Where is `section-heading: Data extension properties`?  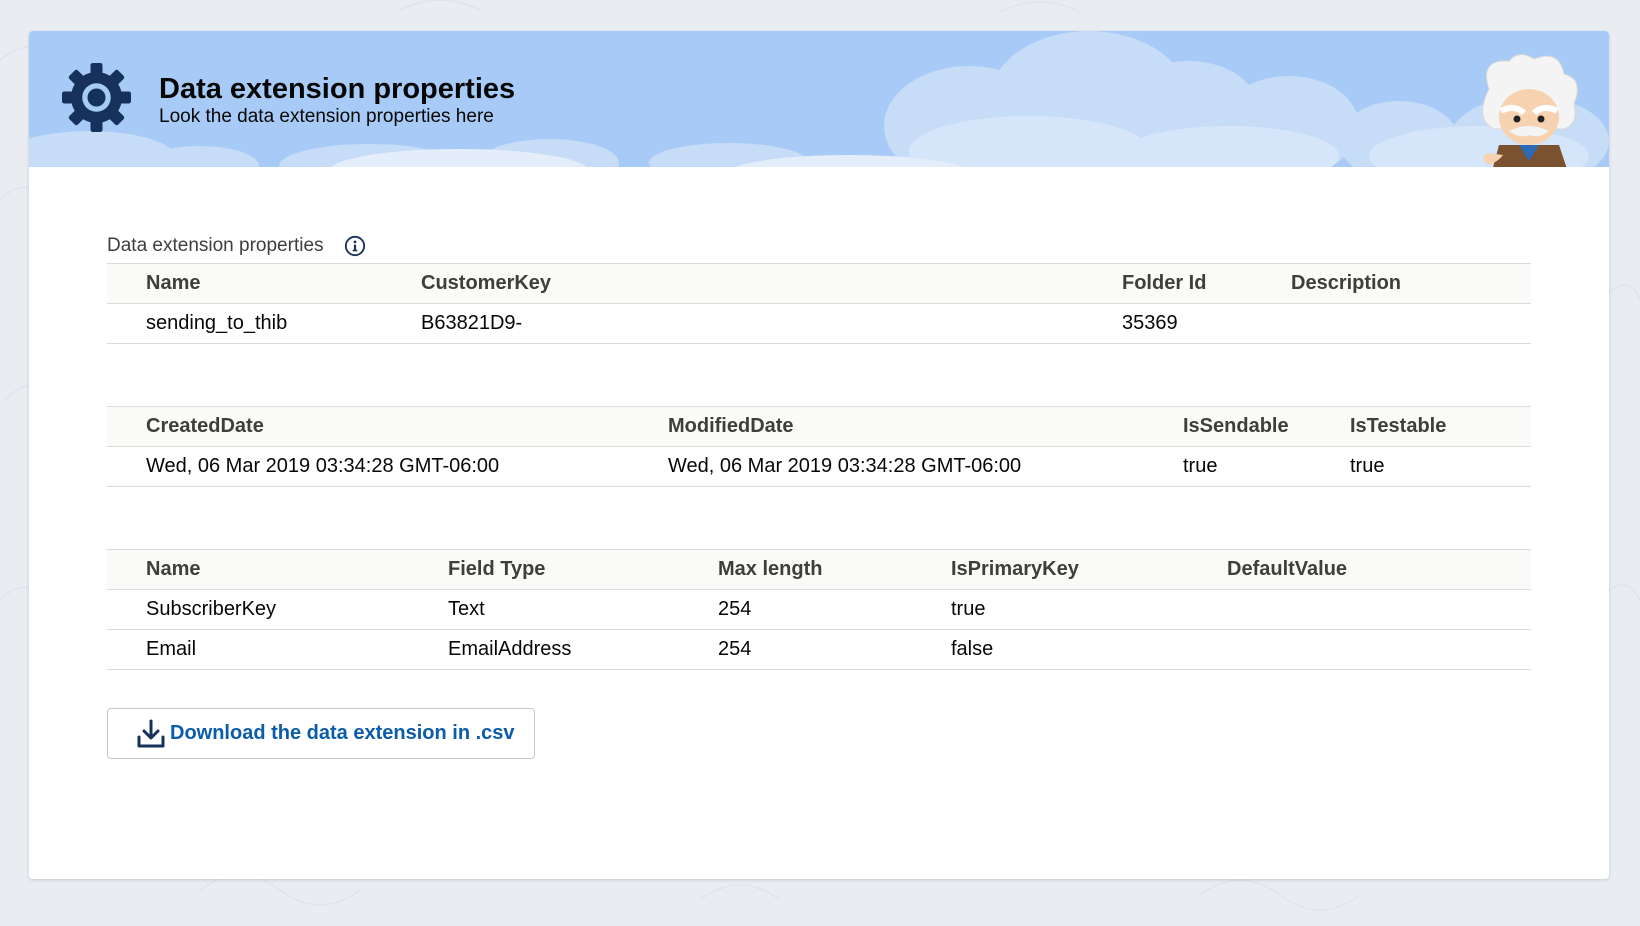
section-heading: Data extension properties is located at coordinates (819, 246).